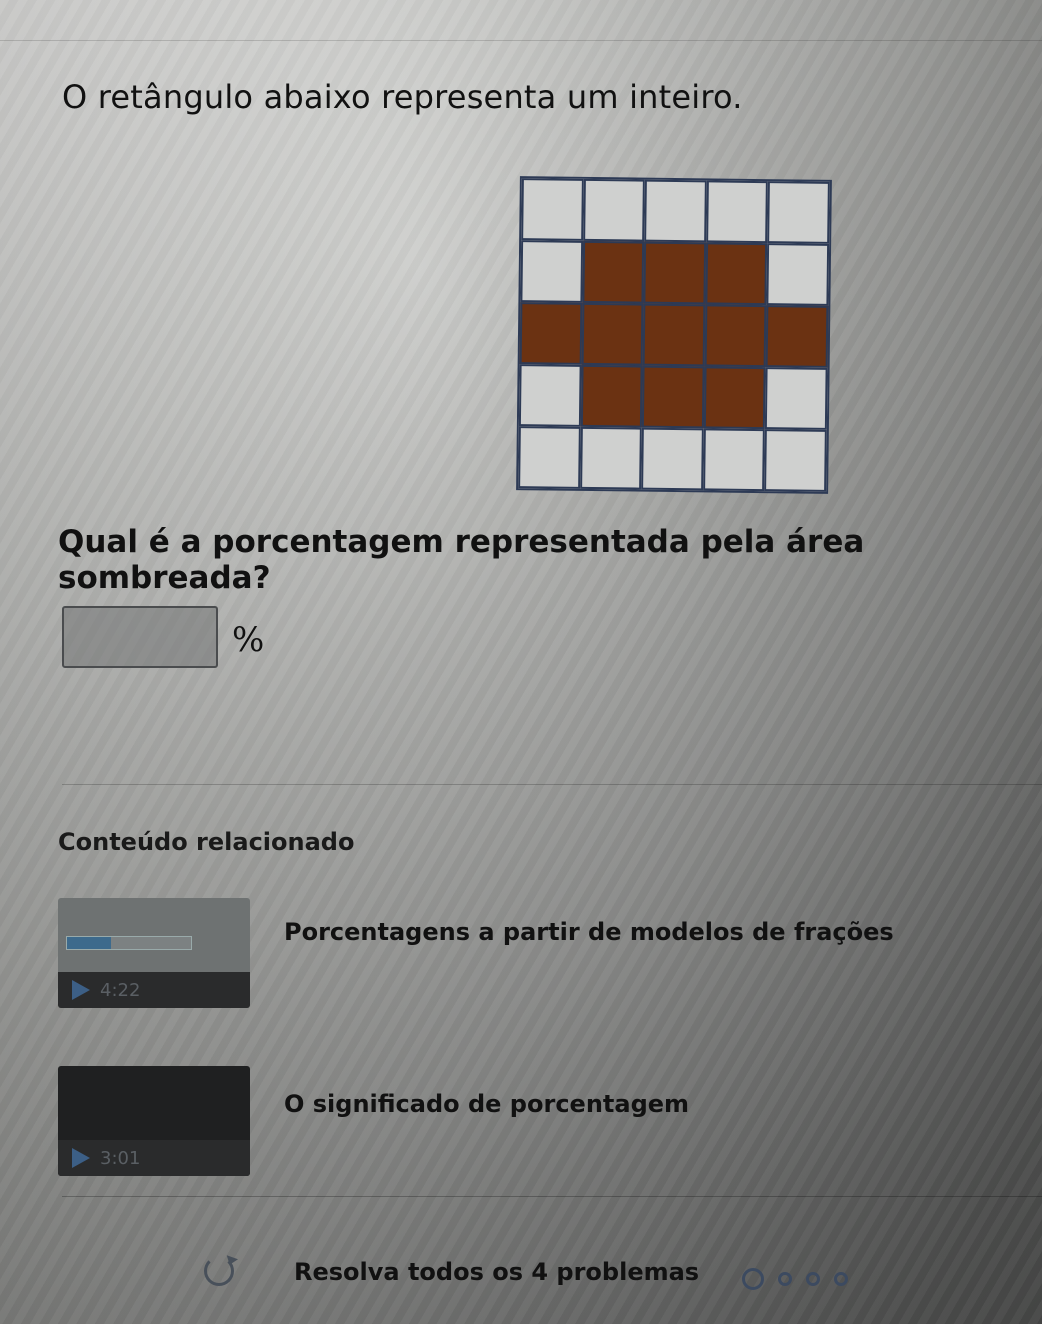  What do you see at coordinates (248, 640) in the screenshot?
I see `percent-unit: %` at bounding box center [248, 640].